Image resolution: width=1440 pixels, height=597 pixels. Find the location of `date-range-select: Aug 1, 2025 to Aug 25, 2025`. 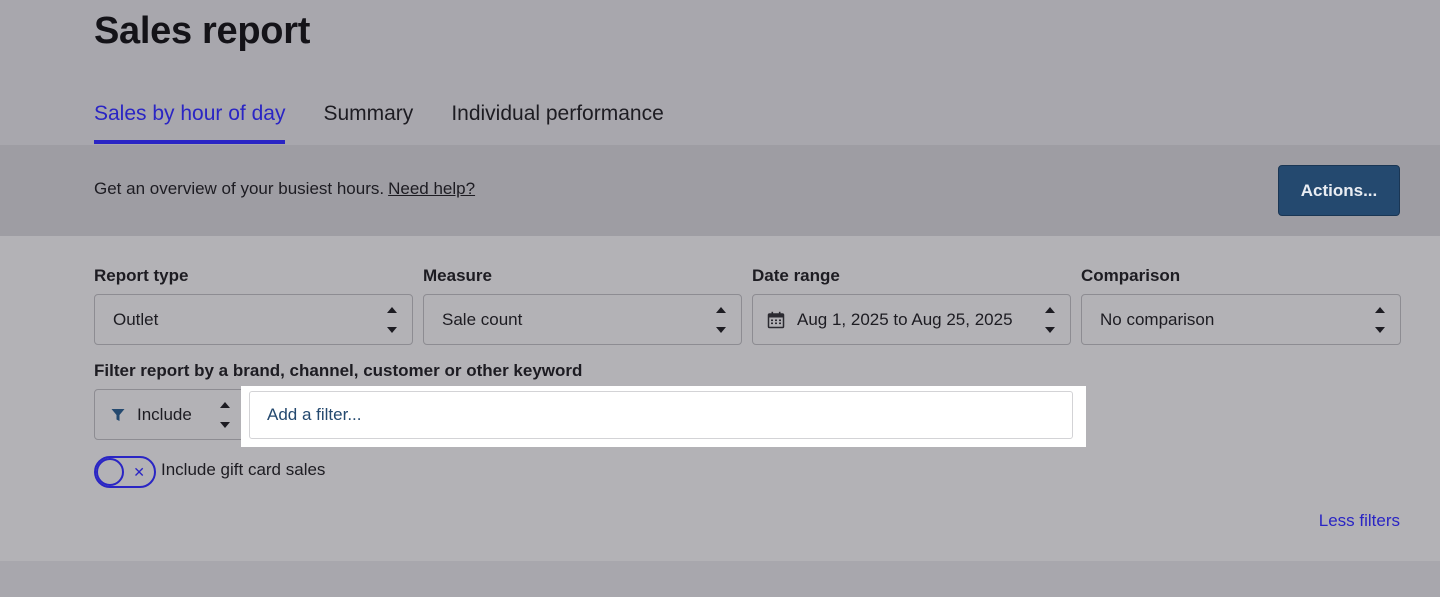

date-range-select: Aug 1, 2025 to Aug 25, 2025 is located at coordinates (911, 319).